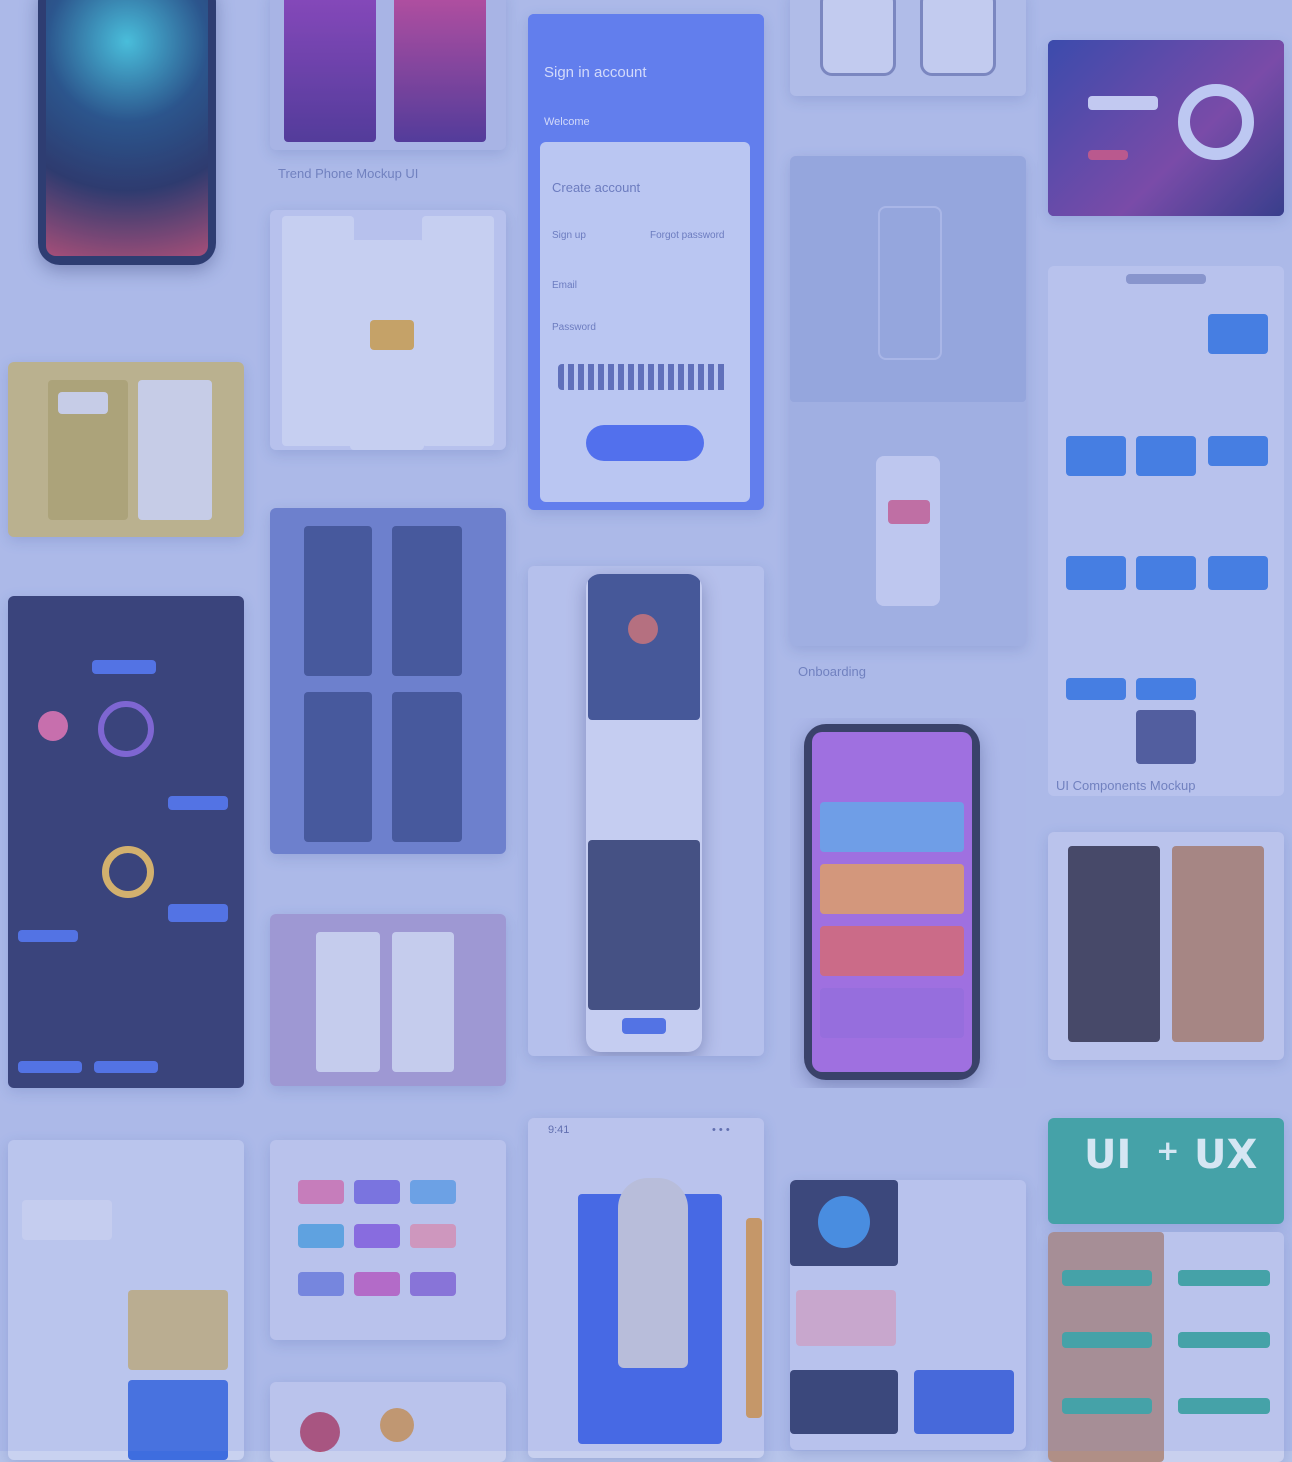 This screenshot has height=1462, width=1292. Describe the element at coordinates (832, 671) in the screenshot. I see `caption-onboarding: Onboarding` at that location.